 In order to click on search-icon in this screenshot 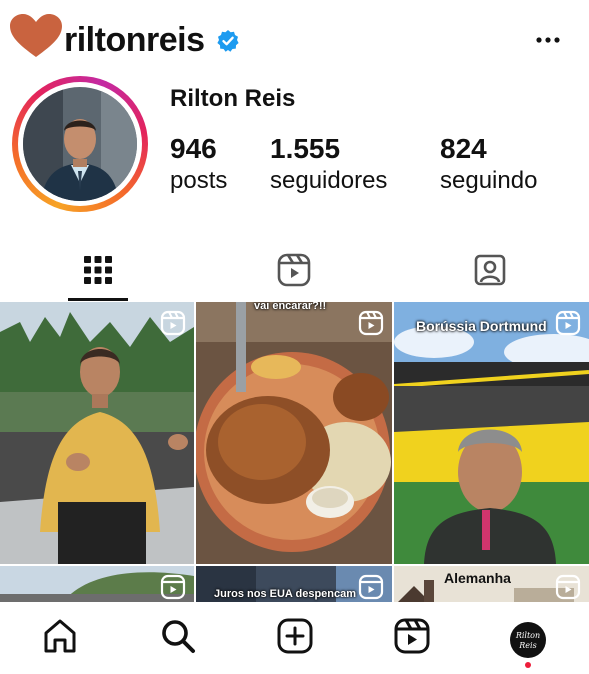, I will do `click(178, 636)`.